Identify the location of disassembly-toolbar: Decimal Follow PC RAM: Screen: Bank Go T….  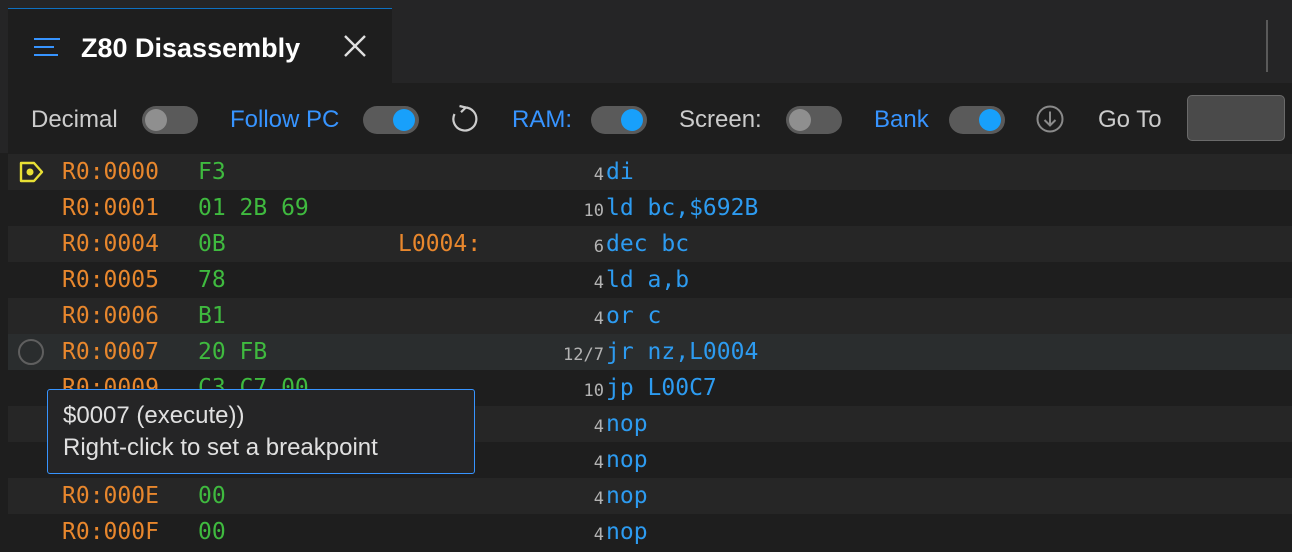
(646, 118).